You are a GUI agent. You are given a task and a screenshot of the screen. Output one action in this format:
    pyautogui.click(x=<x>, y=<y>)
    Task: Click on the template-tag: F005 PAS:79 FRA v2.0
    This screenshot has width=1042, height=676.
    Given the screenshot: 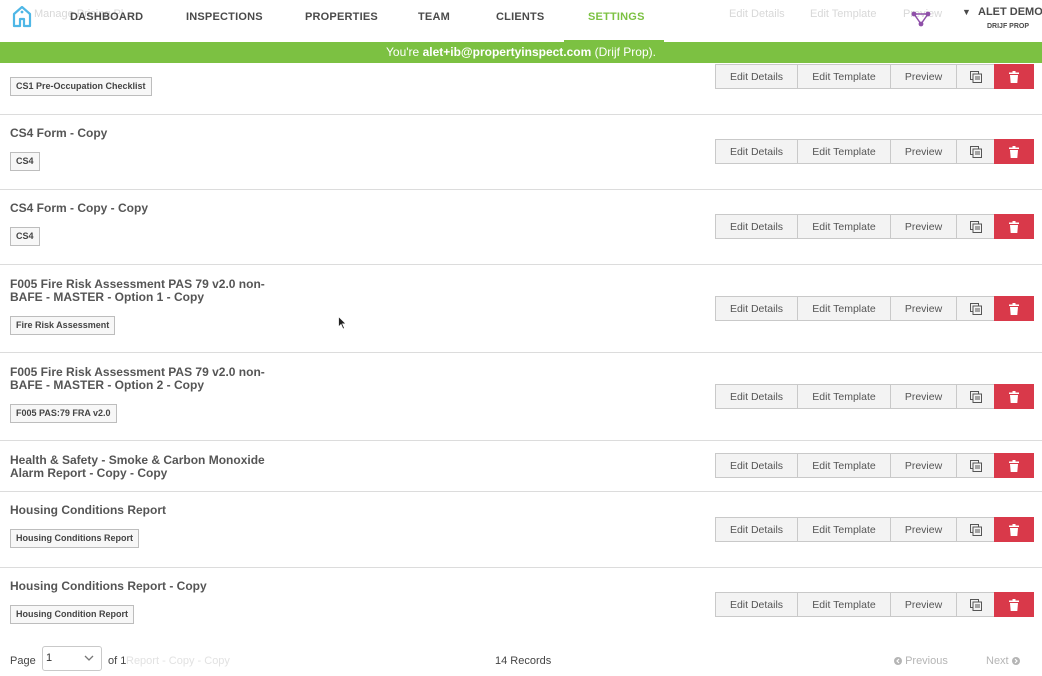 What is the action you would take?
    pyautogui.click(x=63, y=413)
    